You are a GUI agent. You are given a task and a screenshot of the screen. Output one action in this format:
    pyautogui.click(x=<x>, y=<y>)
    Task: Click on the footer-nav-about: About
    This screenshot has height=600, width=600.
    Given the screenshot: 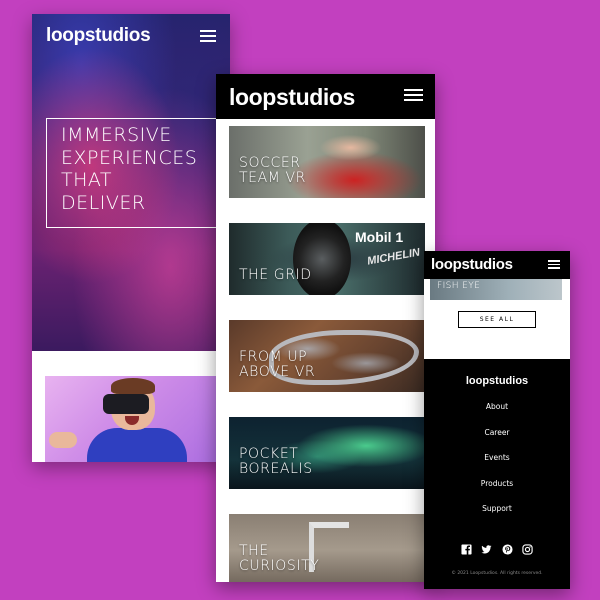 What is the action you would take?
    pyautogui.click(x=497, y=415)
    